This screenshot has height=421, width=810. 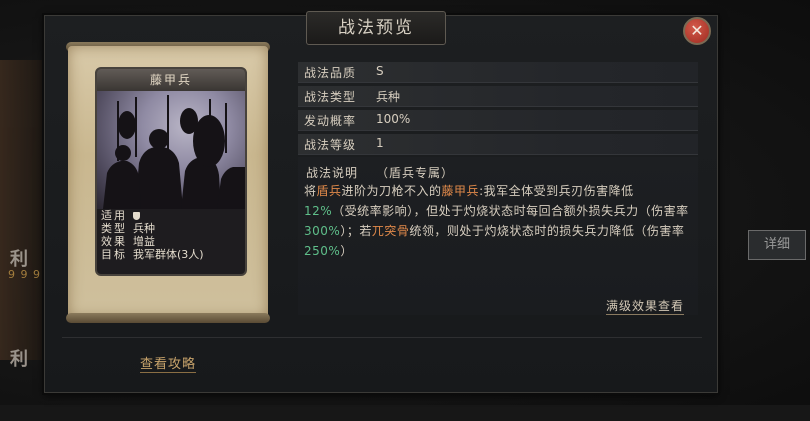 What do you see at coordinates (356, 231) in the screenshot?
I see `desc-part: ）；若` at bounding box center [356, 231].